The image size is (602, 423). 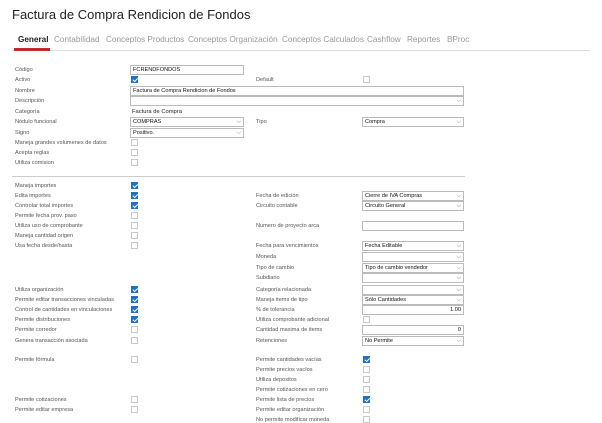 I want to click on utiliza-comision-checkbox, so click(x=134, y=162).